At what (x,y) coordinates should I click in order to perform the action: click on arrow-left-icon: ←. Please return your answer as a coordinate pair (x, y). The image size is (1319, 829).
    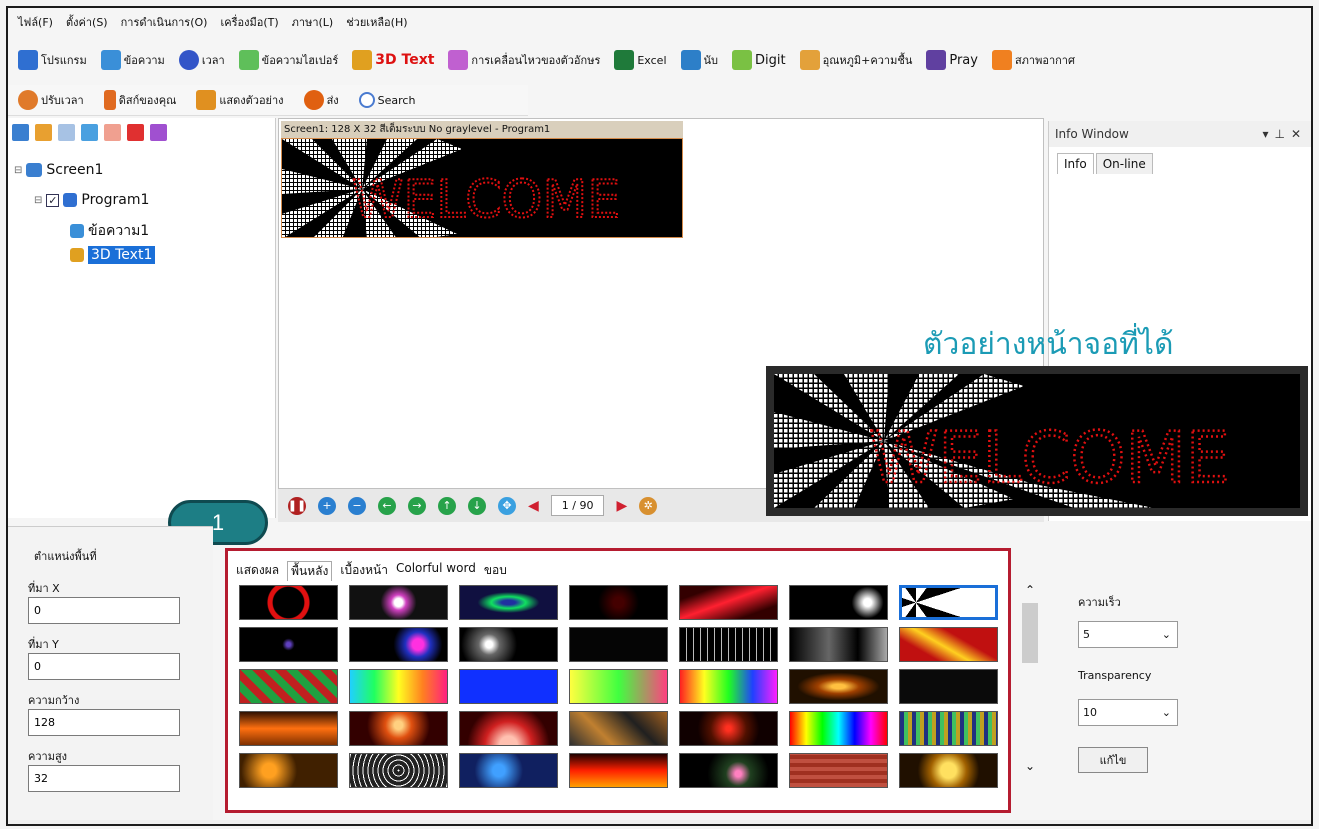
    Looking at the image, I should click on (387, 505).